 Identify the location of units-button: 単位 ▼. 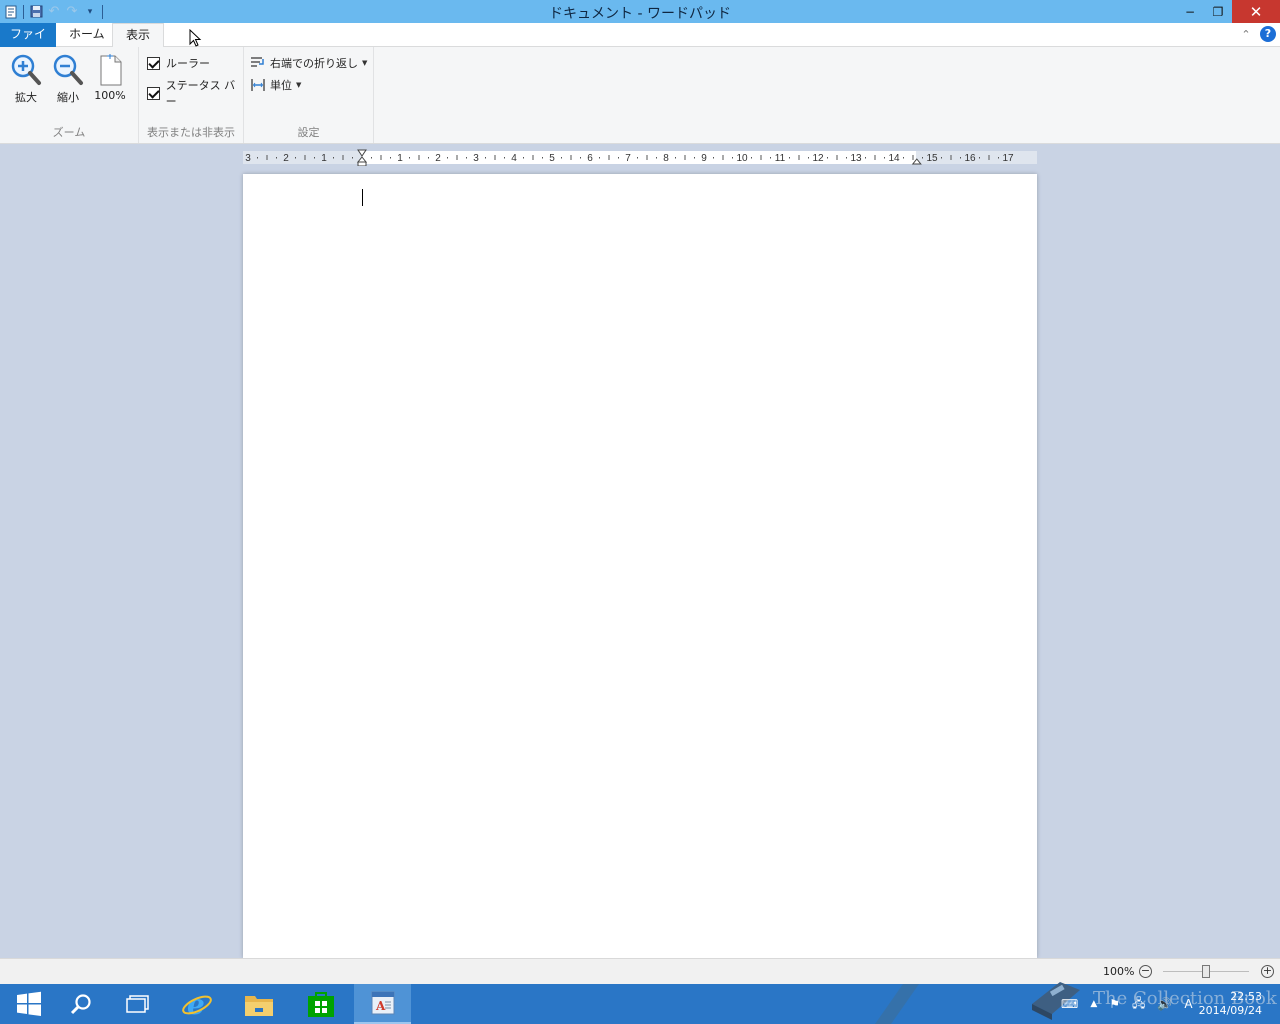
(275, 85).